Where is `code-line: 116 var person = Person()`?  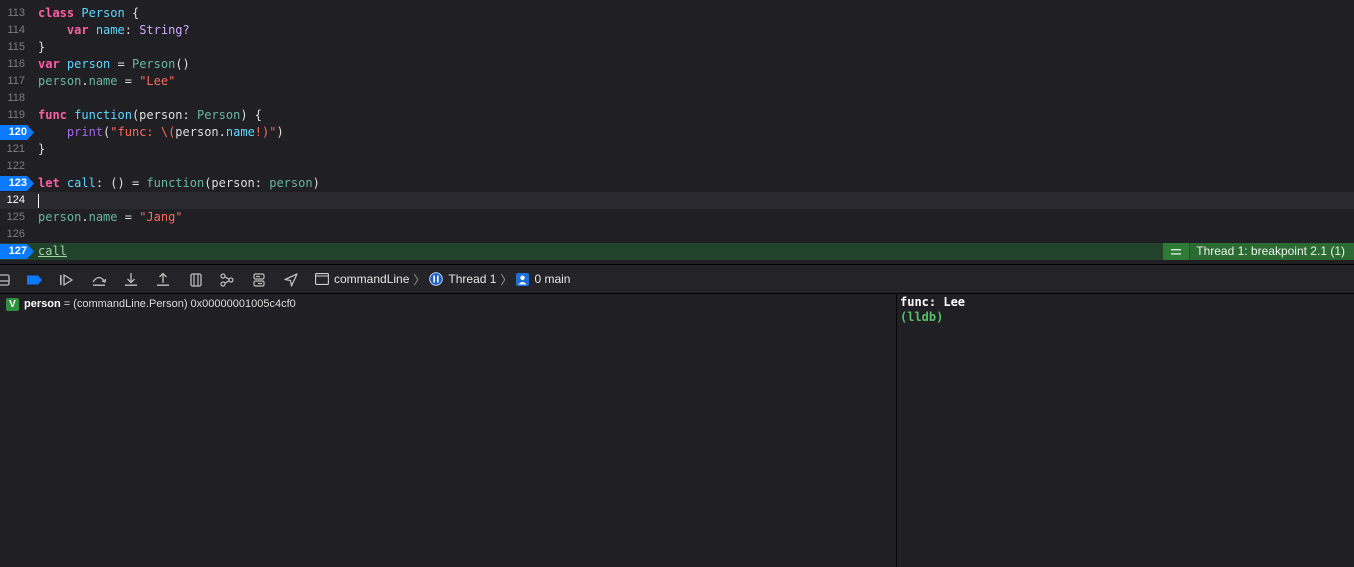 code-line: 116 var person = Person() is located at coordinates (677, 64).